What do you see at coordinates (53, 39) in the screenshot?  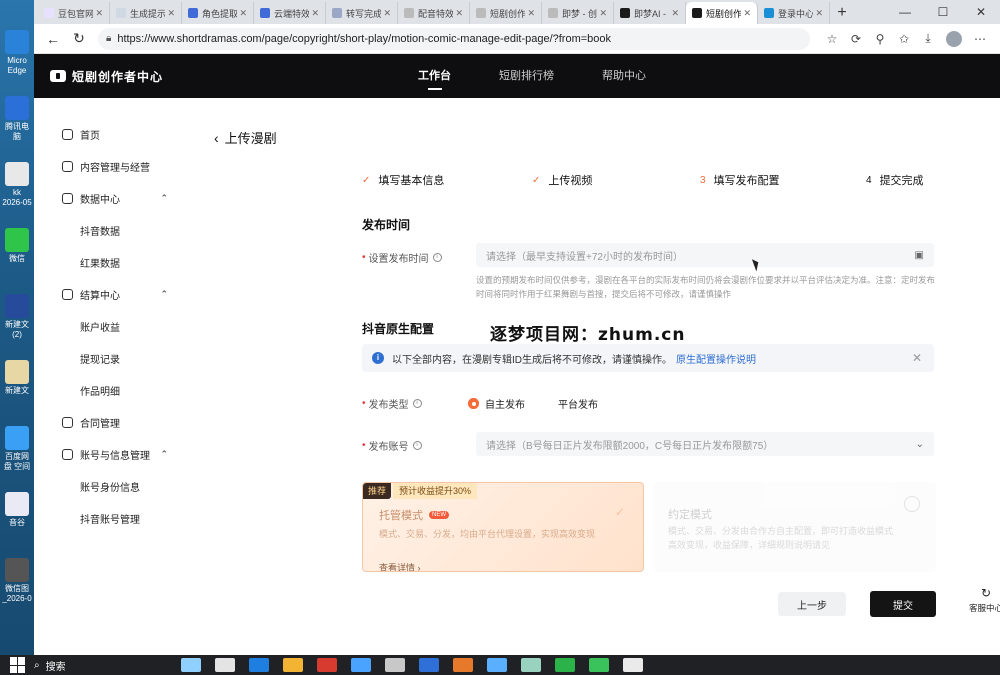 I see `back-nav-icon: ←` at bounding box center [53, 39].